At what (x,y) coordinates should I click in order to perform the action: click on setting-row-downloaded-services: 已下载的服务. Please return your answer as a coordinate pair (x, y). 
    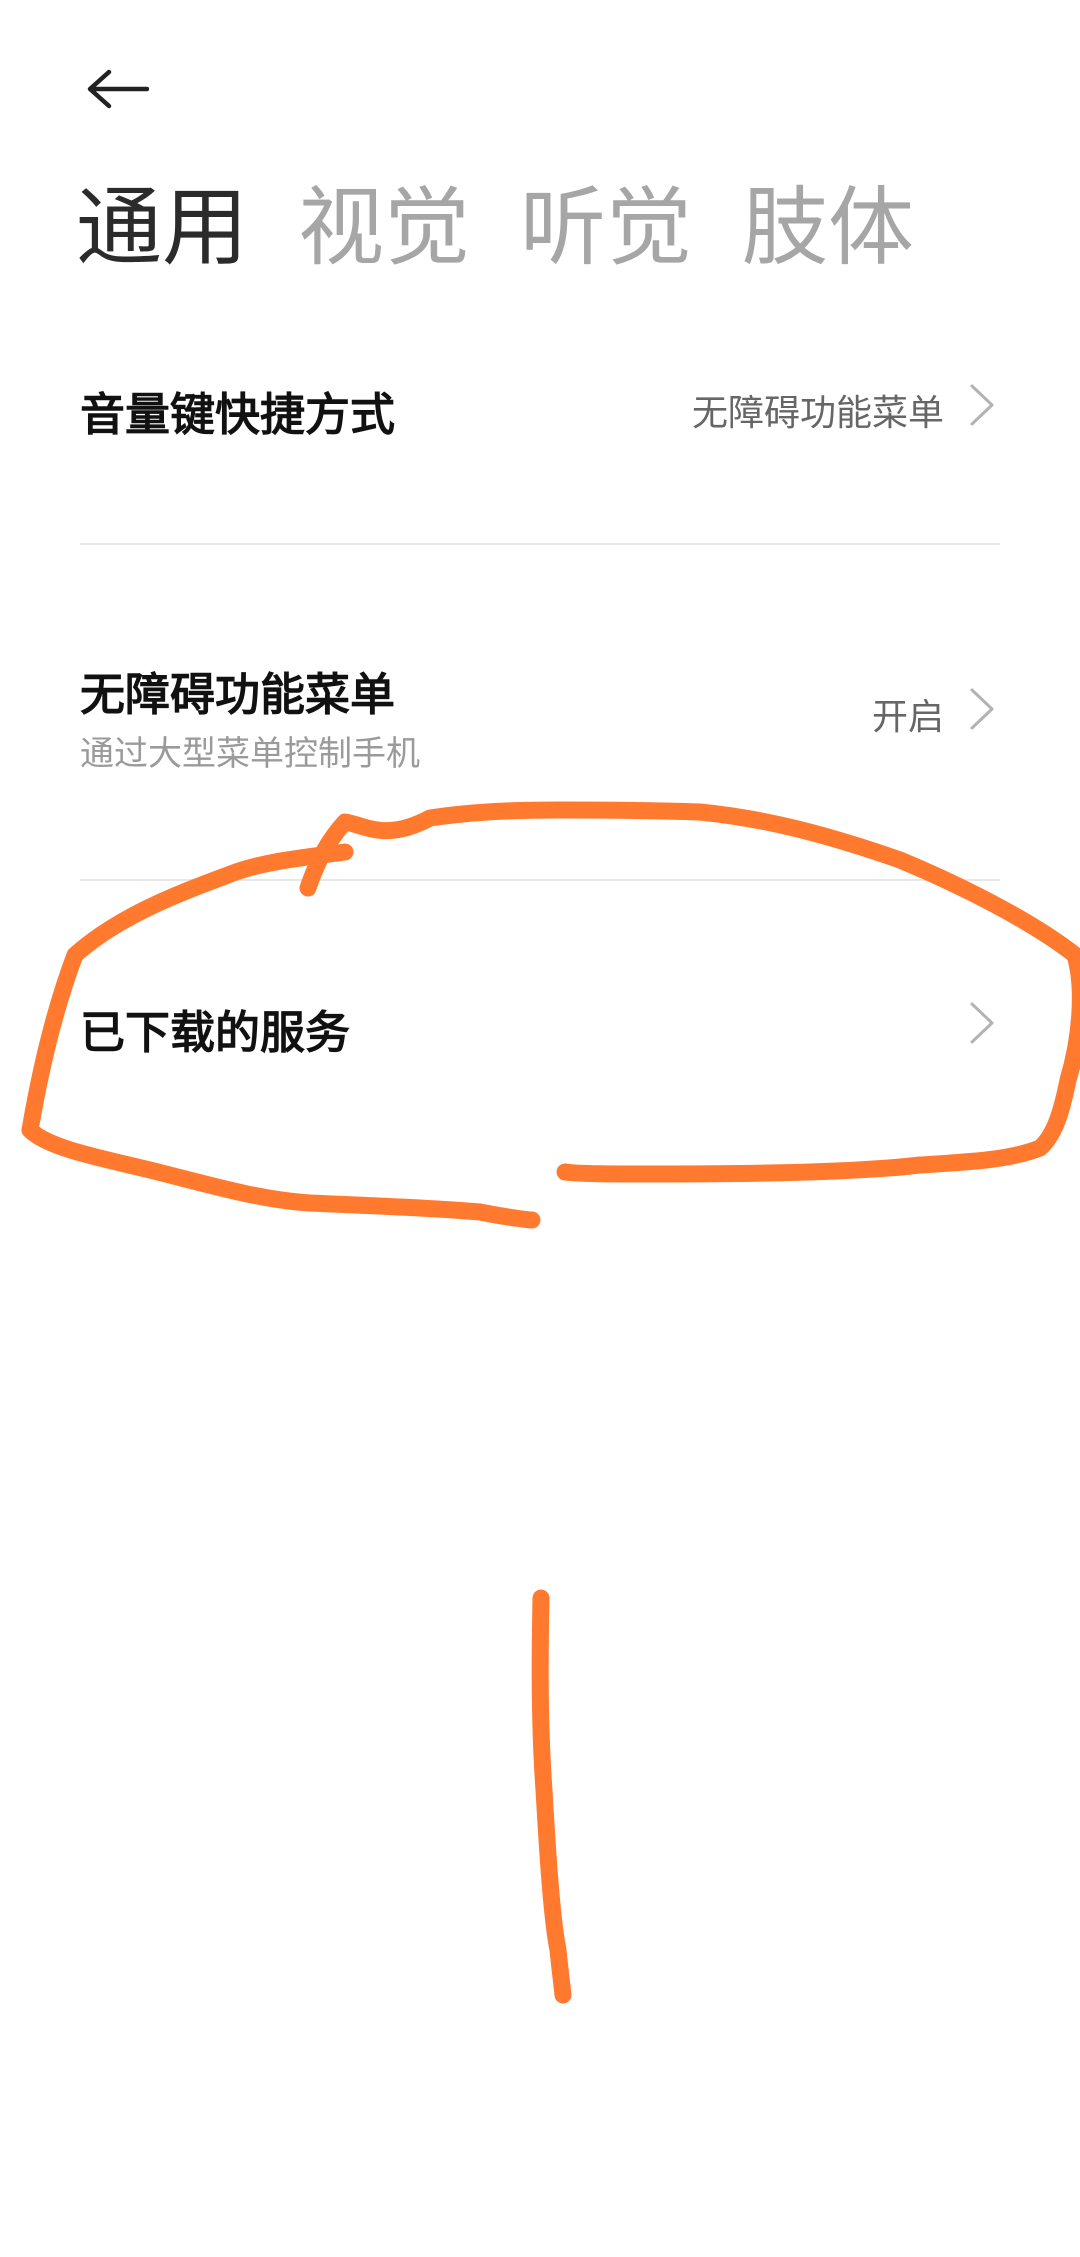
    Looking at the image, I should click on (540, 1023).